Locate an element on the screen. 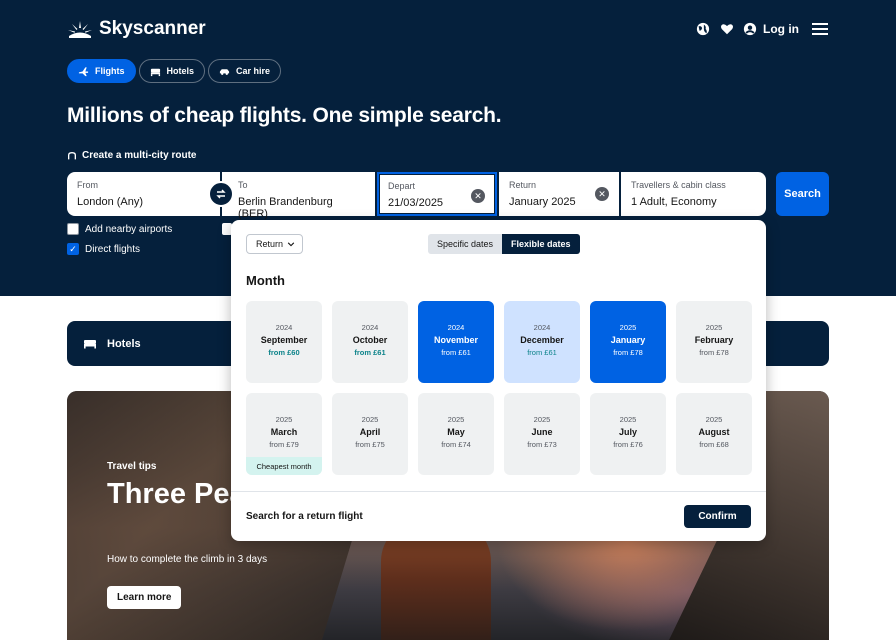 This screenshot has width=896, height=640. from-field: From London (Any) is located at coordinates (143, 194).